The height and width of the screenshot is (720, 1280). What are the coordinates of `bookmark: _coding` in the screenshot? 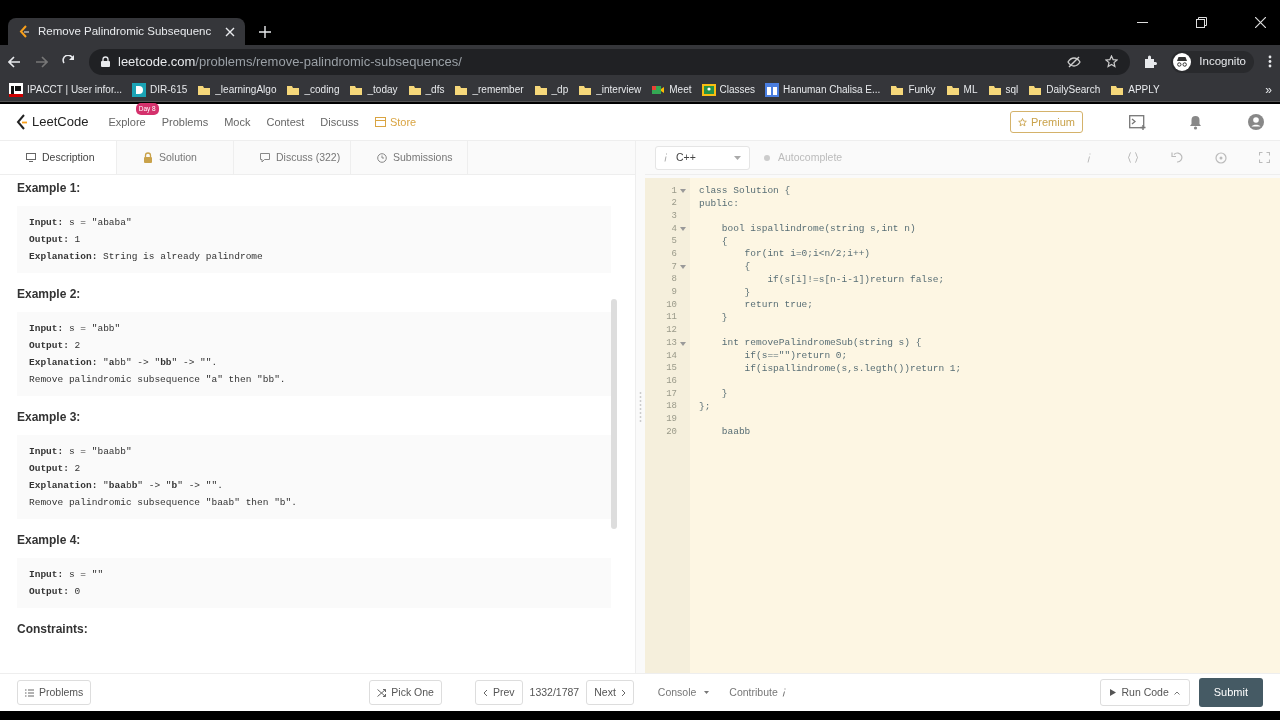 It's located at (313, 89).